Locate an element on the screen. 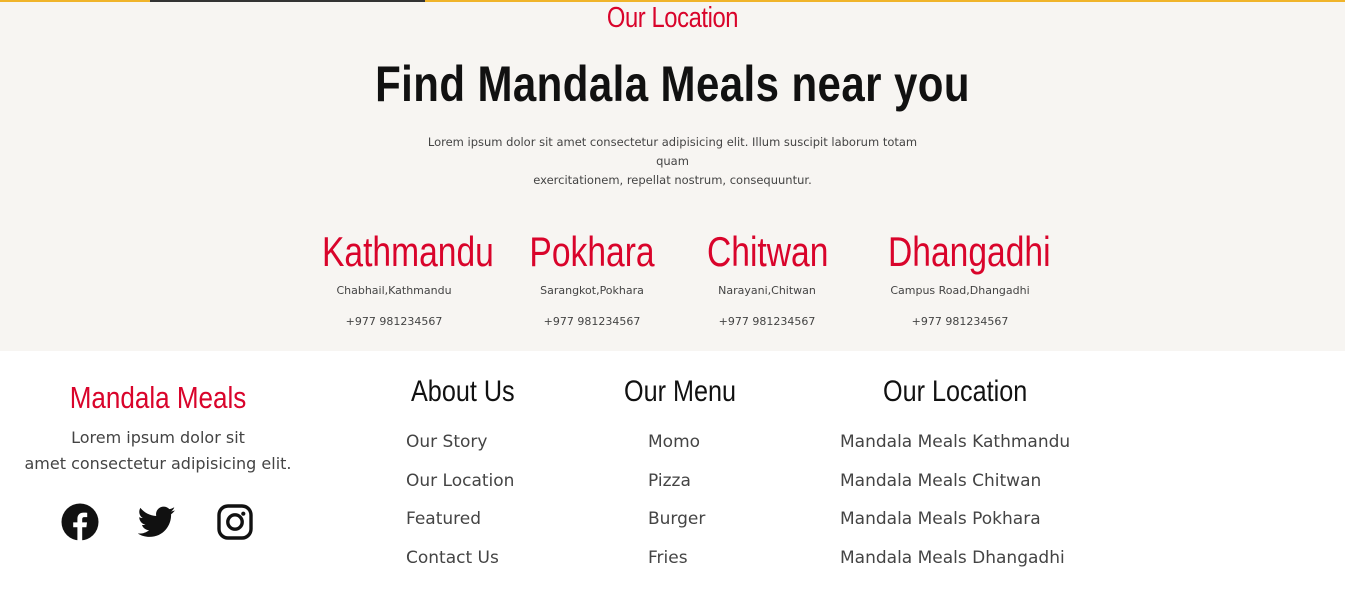 The image size is (1345, 592). social-links is located at coordinates (161, 523).